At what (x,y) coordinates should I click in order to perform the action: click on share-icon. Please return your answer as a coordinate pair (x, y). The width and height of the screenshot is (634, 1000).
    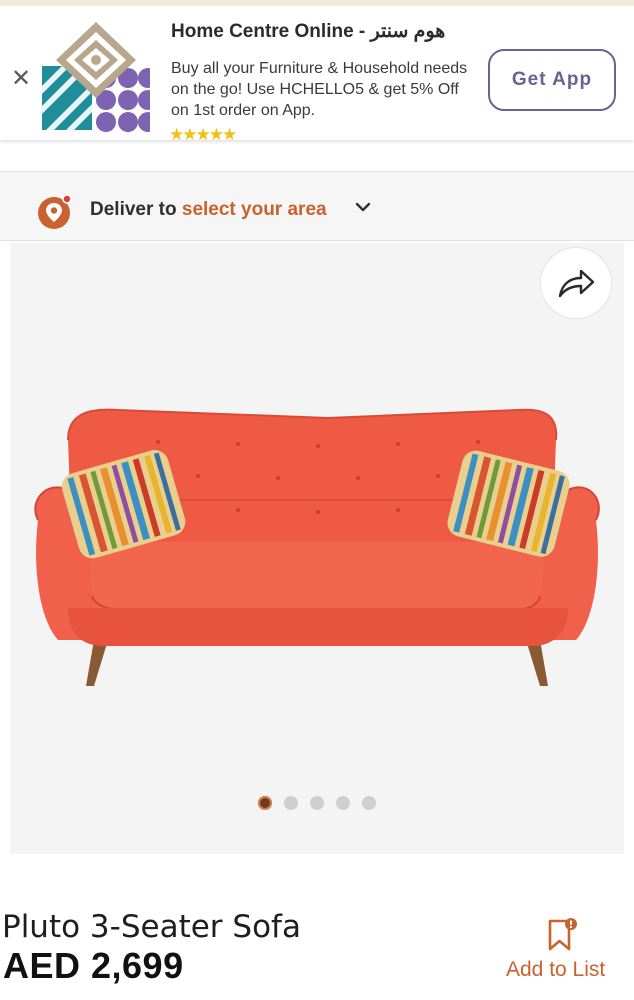
    Looking at the image, I should click on (576, 283).